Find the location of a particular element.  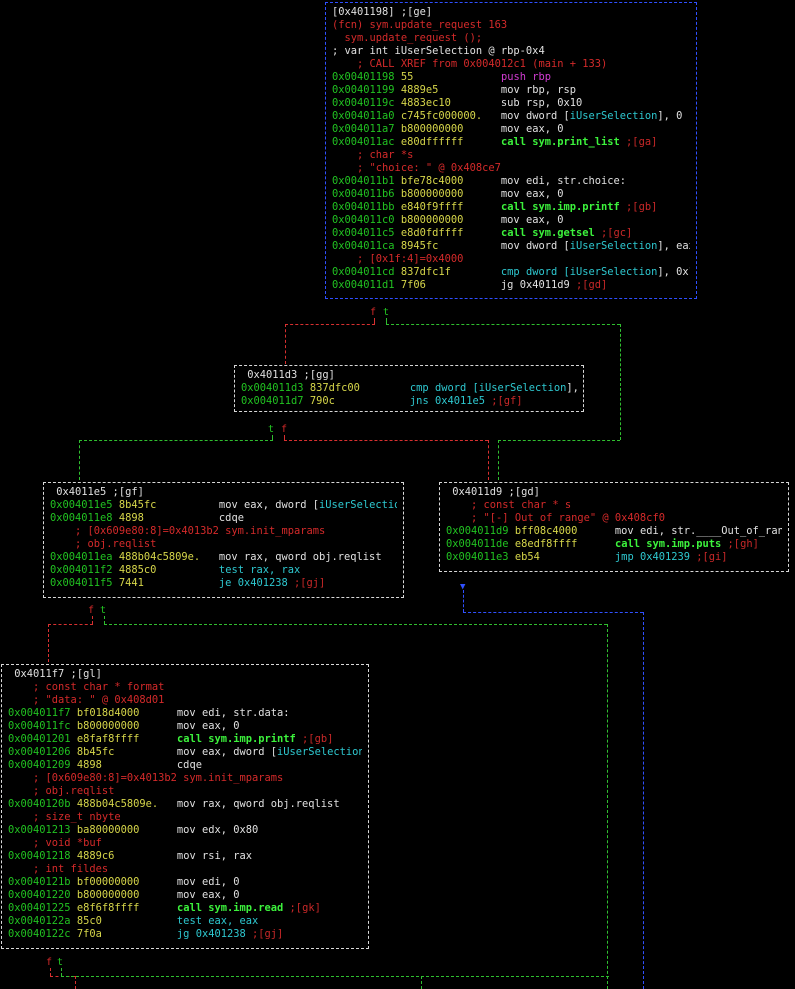

instruction-line: 0x0040119c 4883ec10 sub rsp, 0x10 is located at coordinates (511, 103).